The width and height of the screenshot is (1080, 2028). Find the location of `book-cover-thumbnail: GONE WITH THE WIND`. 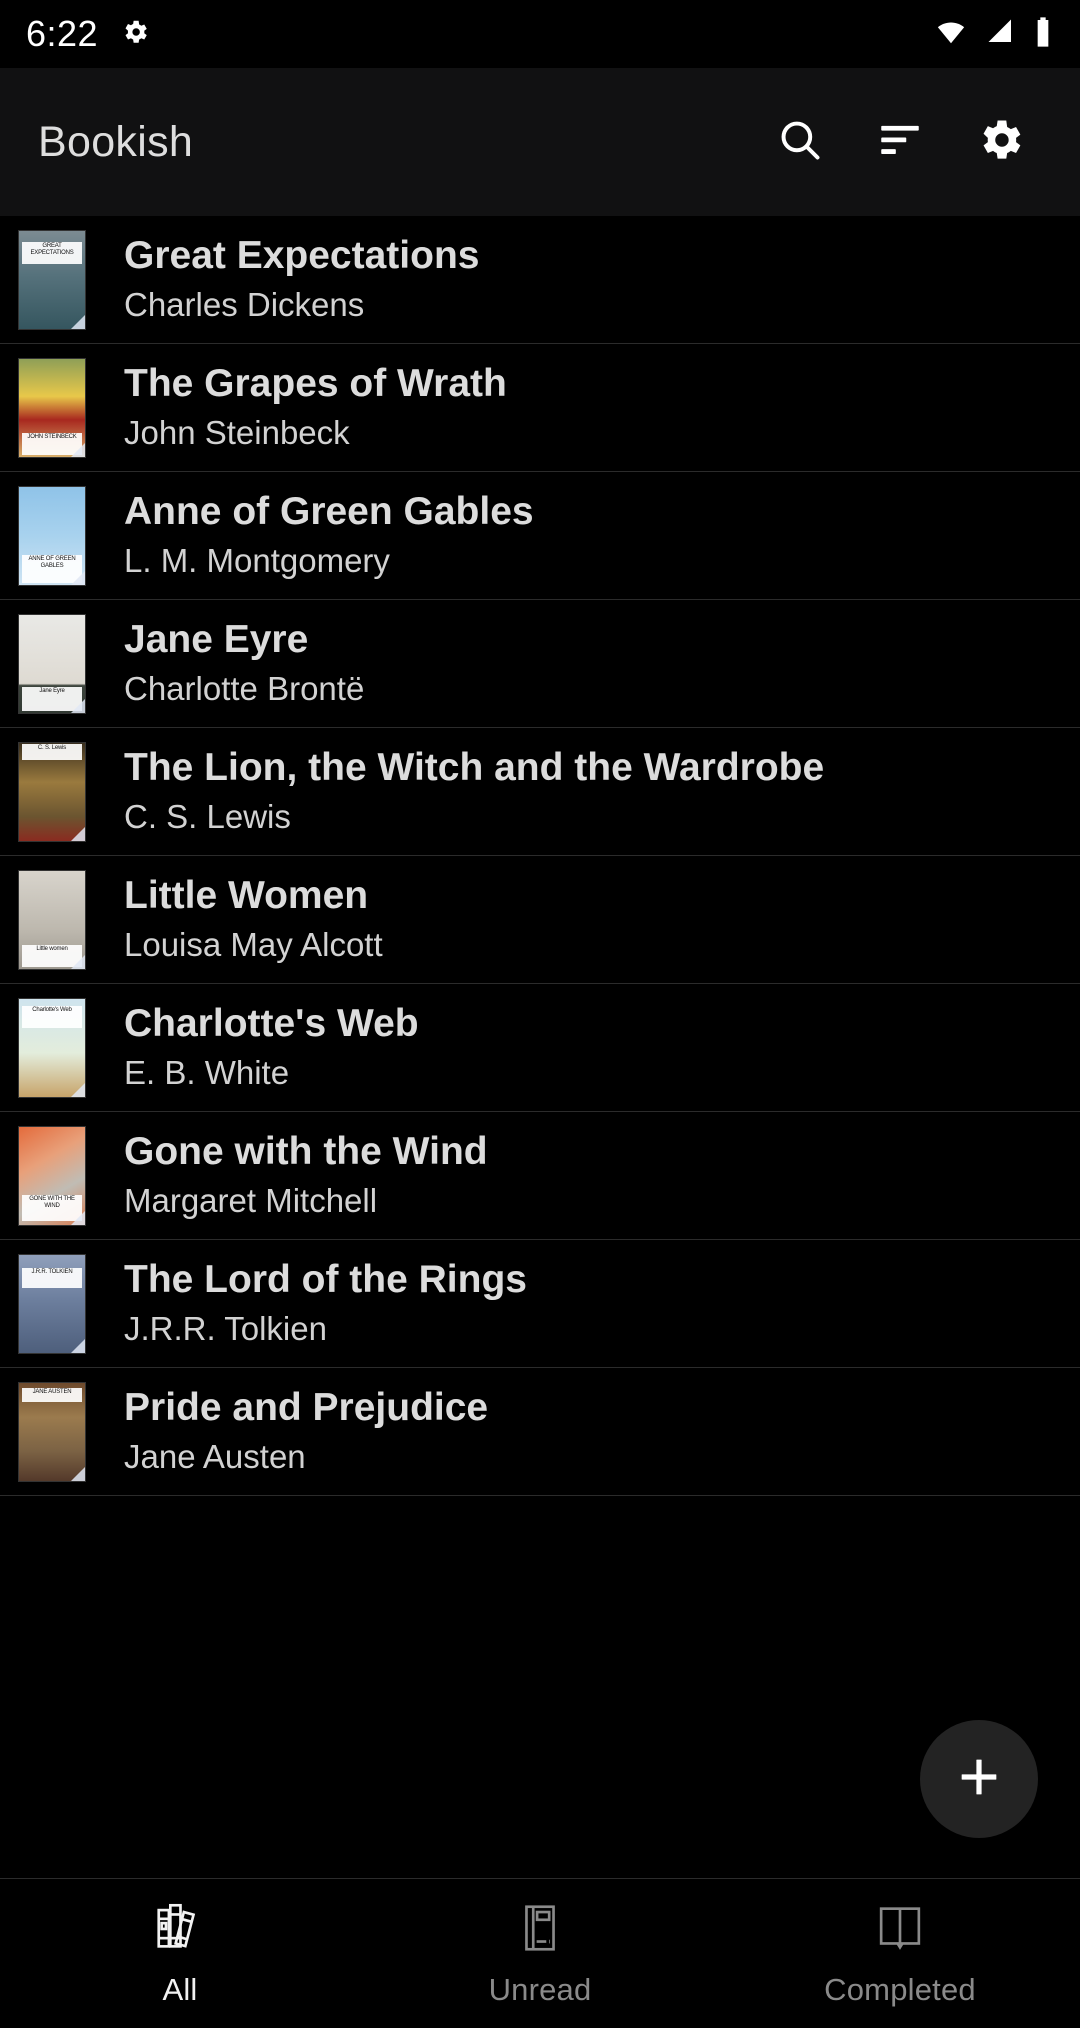

book-cover-thumbnail: GONE WITH THE WIND is located at coordinates (52, 1175).